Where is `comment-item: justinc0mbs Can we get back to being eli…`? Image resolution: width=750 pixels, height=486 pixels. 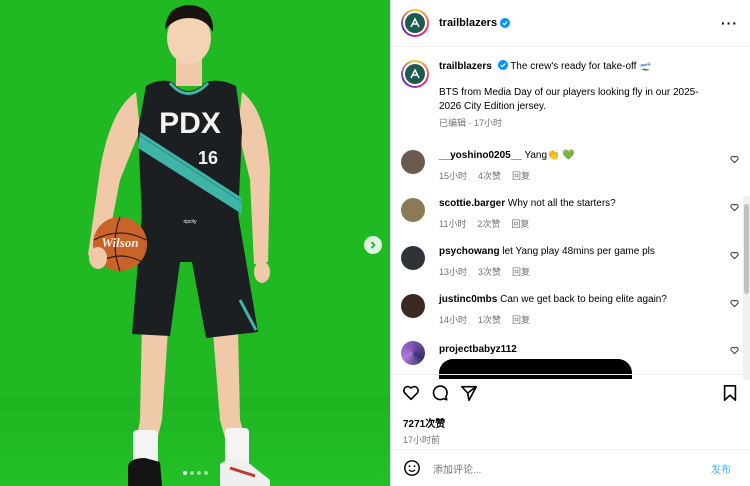
comment-item: justinc0mbs Can we get back to being eli… is located at coordinates (571, 310).